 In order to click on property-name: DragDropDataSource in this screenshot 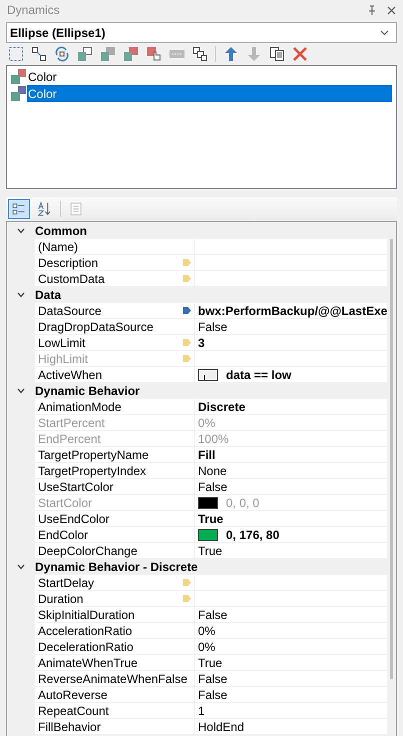, I will do `click(96, 327)`.